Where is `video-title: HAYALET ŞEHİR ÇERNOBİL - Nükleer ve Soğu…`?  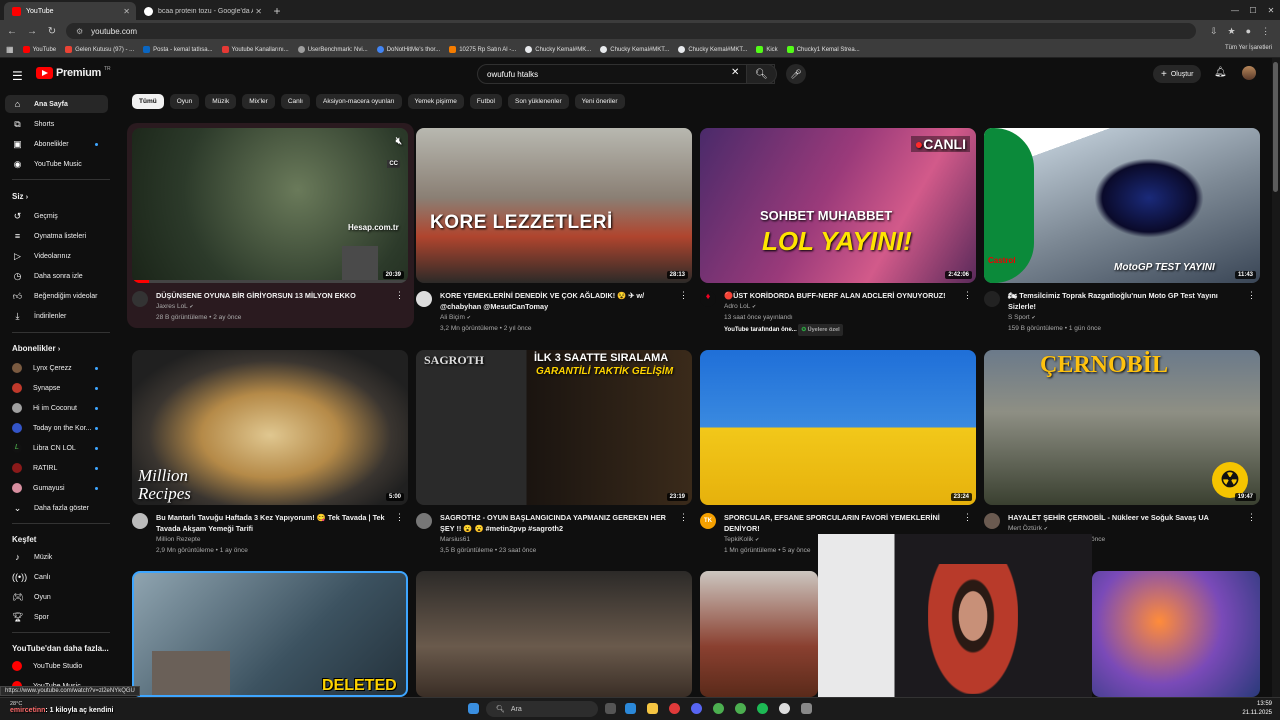 video-title: HAYALET ŞEHİR ÇERNOBİL - Nükleer ve Soğu… is located at coordinates (1124, 517).